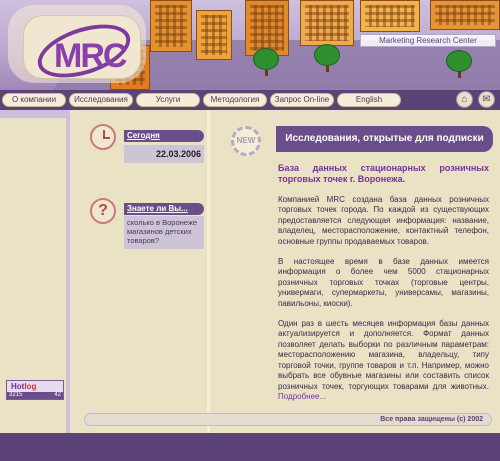 This screenshot has height=461, width=500. Describe the element at coordinates (302, 100) in the screenshot. I see `nav-online-request: Запрос On-line` at that location.